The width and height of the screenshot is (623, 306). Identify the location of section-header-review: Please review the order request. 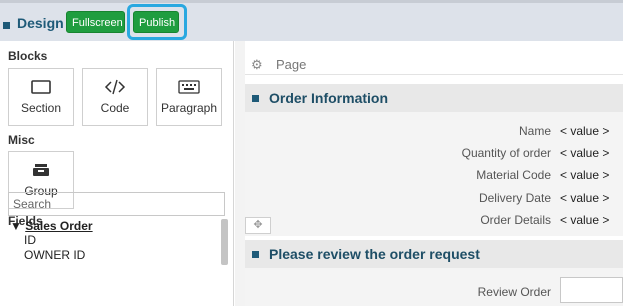
(434, 254).